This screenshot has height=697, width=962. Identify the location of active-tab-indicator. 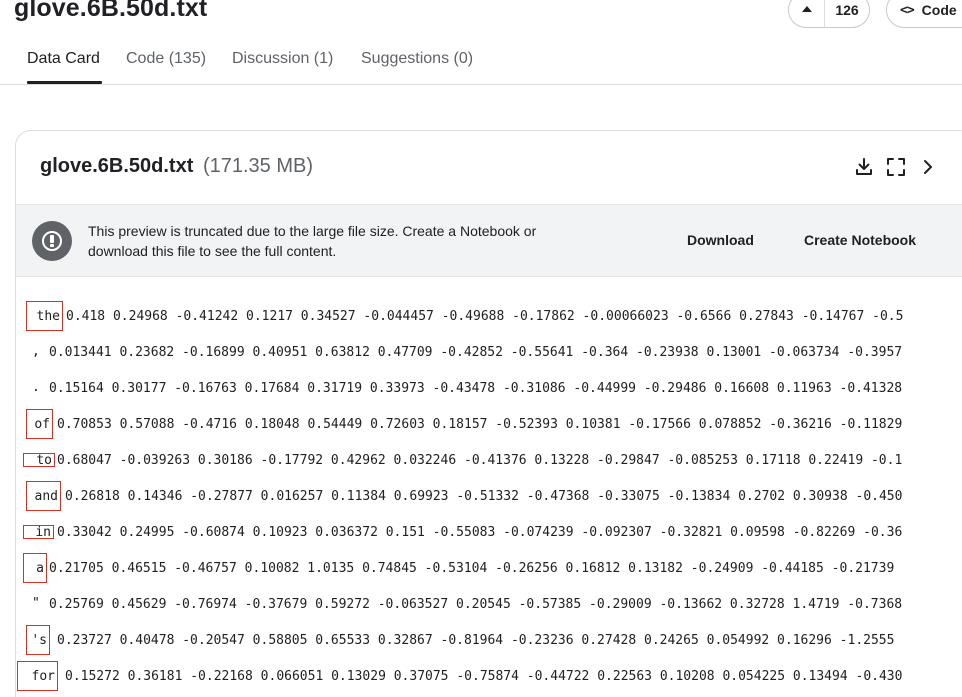
(64, 82).